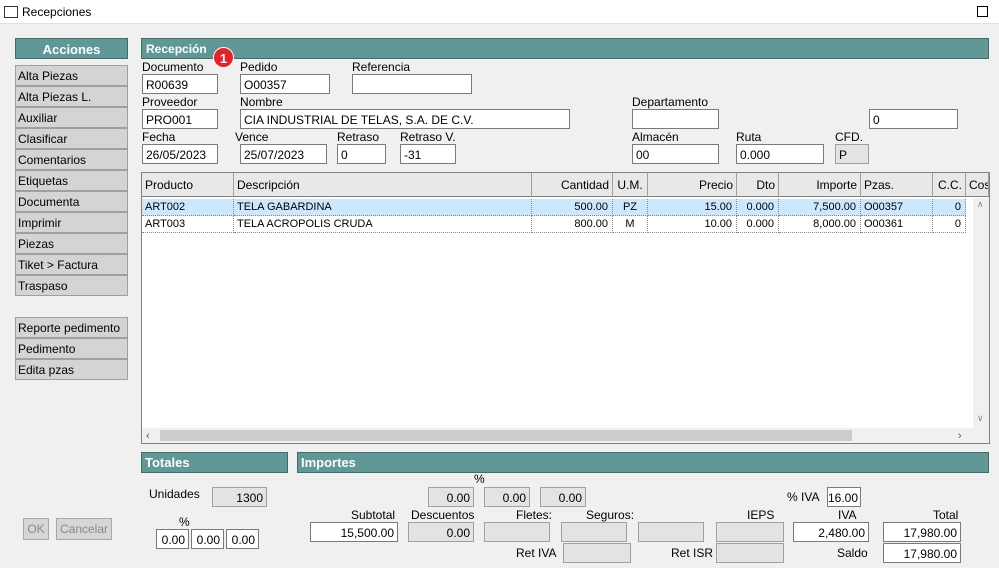 The height and width of the screenshot is (568, 999). I want to click on grid-cell: O00361, so click(897, 224).